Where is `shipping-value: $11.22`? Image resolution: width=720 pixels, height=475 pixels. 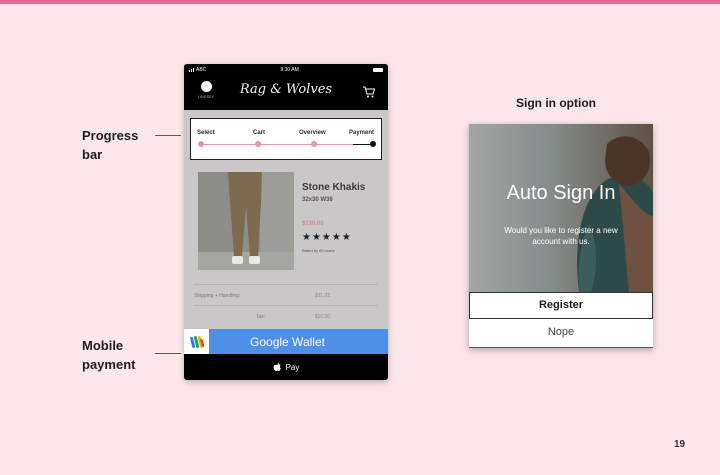
shipping-value: $11.22 is located at coordinates (322, 296).